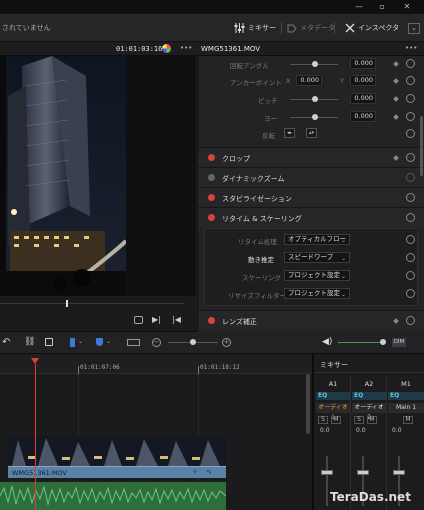  I want to click on rotation-value: 0.000, so click(363, 63).